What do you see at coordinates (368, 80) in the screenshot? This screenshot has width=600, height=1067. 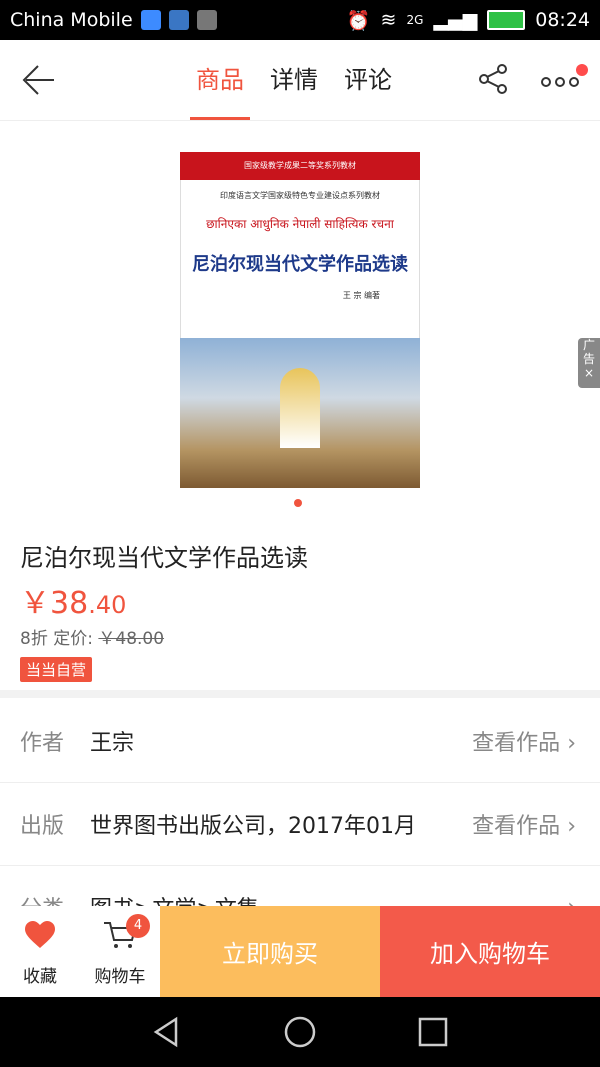 I see `tab-reviews: 评论` at bounding box center [368, 80].